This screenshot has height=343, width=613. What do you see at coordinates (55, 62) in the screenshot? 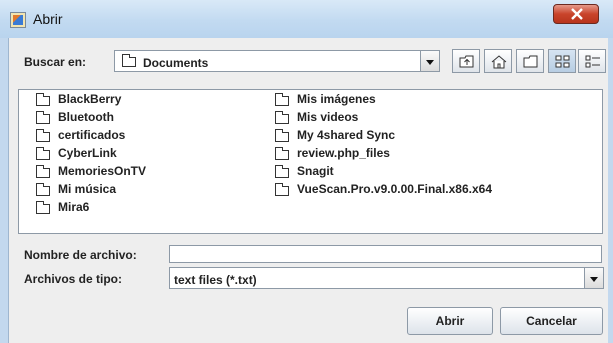
I see `lookin-label: Buscar en:` at bounding box center [55, 62].